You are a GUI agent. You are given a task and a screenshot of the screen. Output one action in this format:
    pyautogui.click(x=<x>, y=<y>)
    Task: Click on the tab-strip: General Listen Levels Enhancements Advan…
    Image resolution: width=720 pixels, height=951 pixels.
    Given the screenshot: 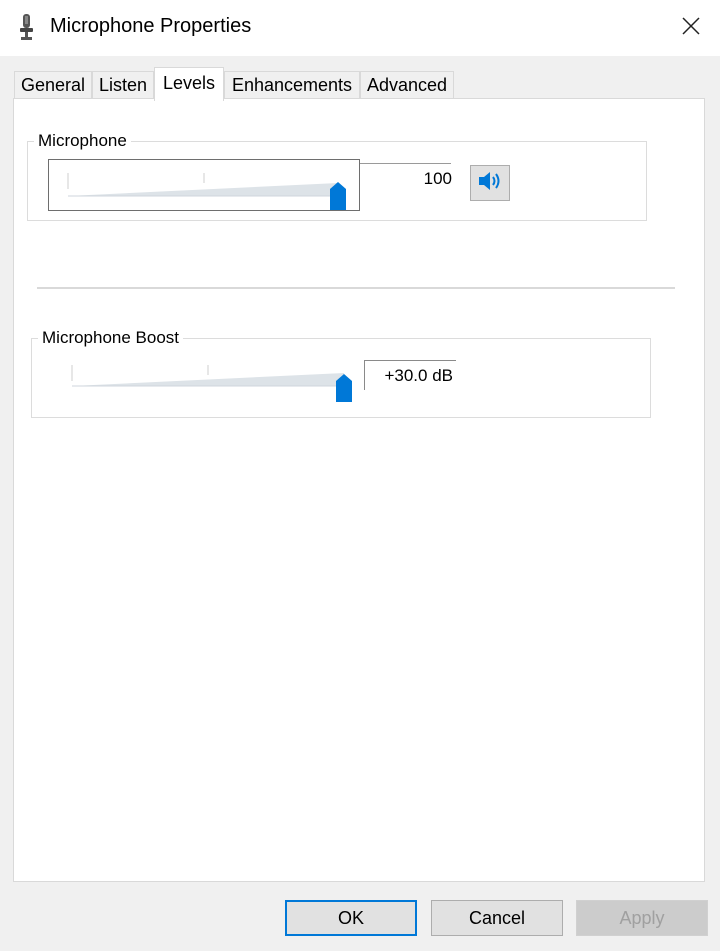 What is the action you would take?
    pyautogui.click(x=360, y=84)
    